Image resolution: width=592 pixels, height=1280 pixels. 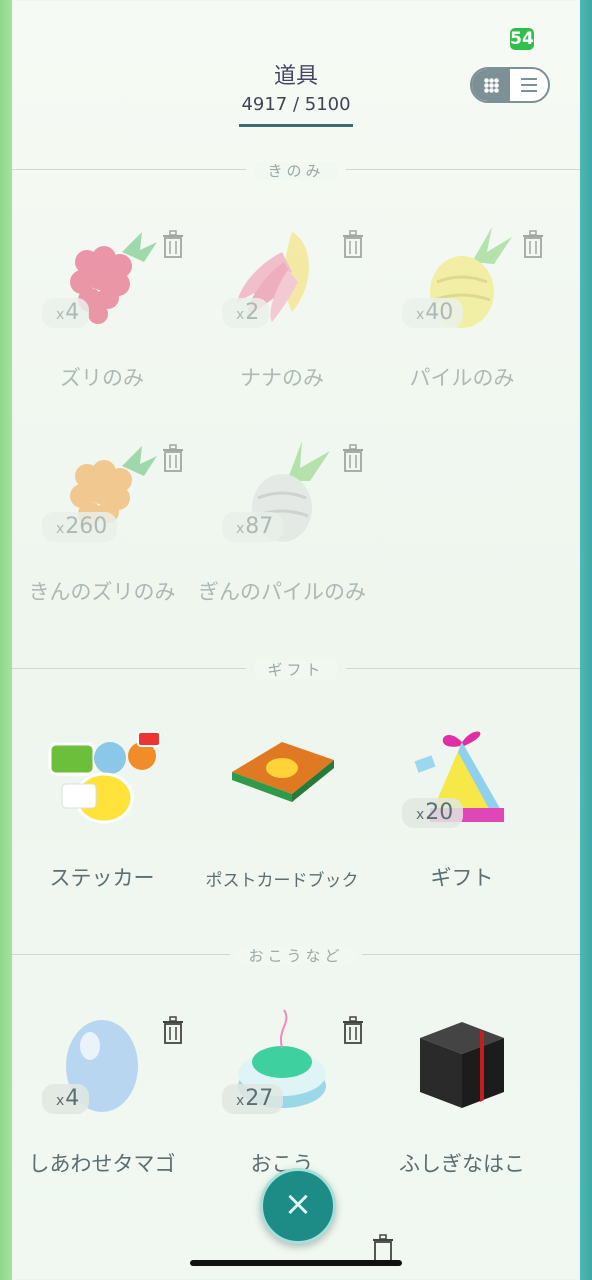 I want to click on item-name: ポストカードブック, so click(x=282, y=881).